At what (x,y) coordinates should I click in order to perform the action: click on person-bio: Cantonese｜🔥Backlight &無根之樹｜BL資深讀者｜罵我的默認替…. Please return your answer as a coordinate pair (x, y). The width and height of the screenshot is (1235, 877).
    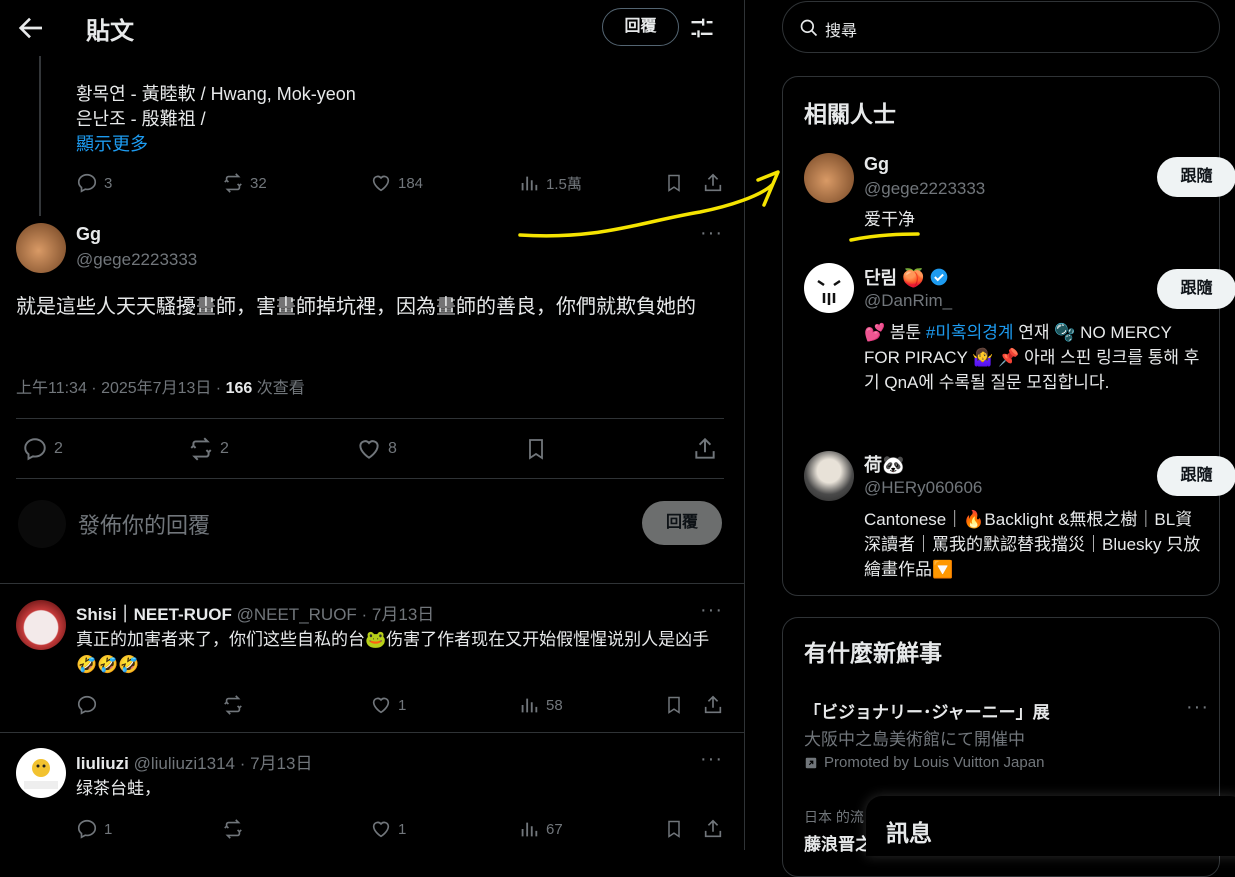
    Looking at the image, I should click on (1032, 544).